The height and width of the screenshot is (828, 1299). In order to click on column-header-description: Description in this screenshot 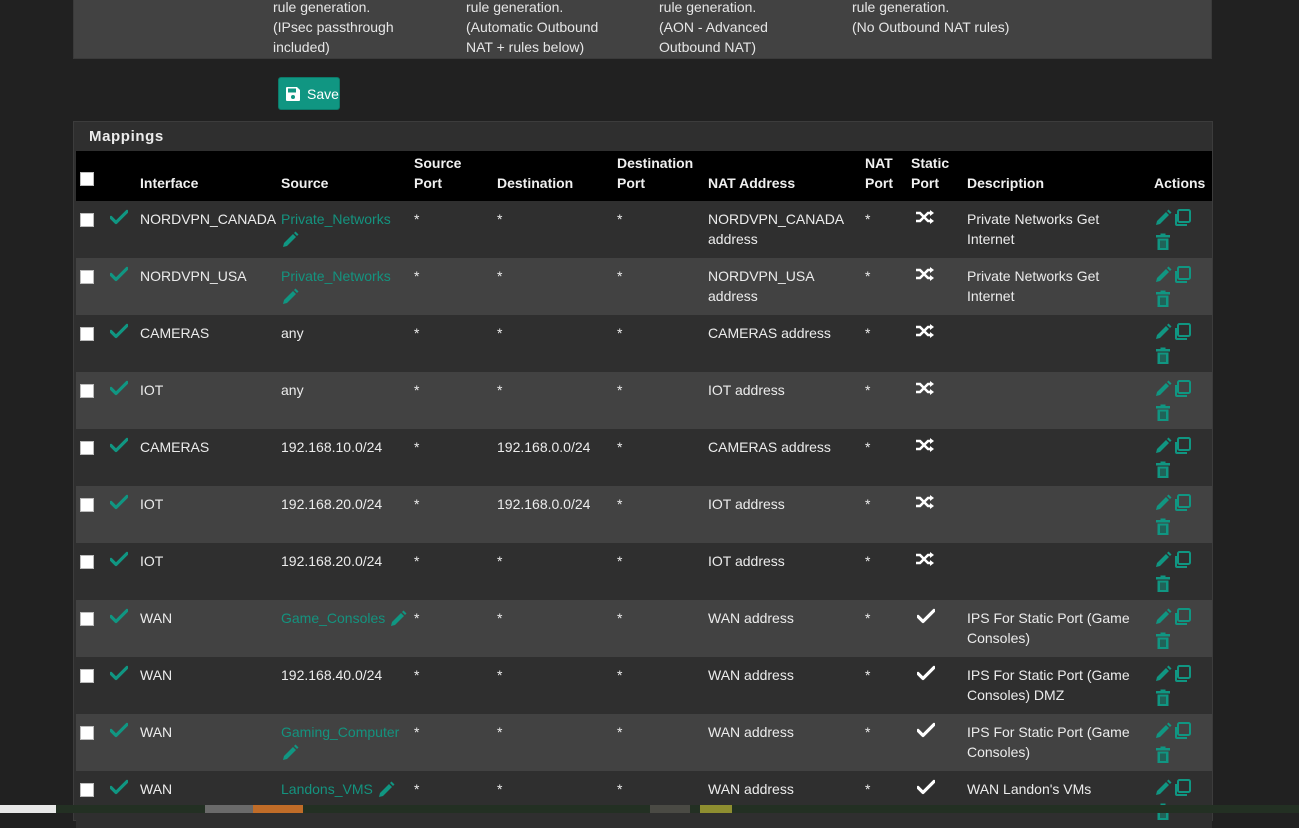, I will do `click(1056, 176)`.